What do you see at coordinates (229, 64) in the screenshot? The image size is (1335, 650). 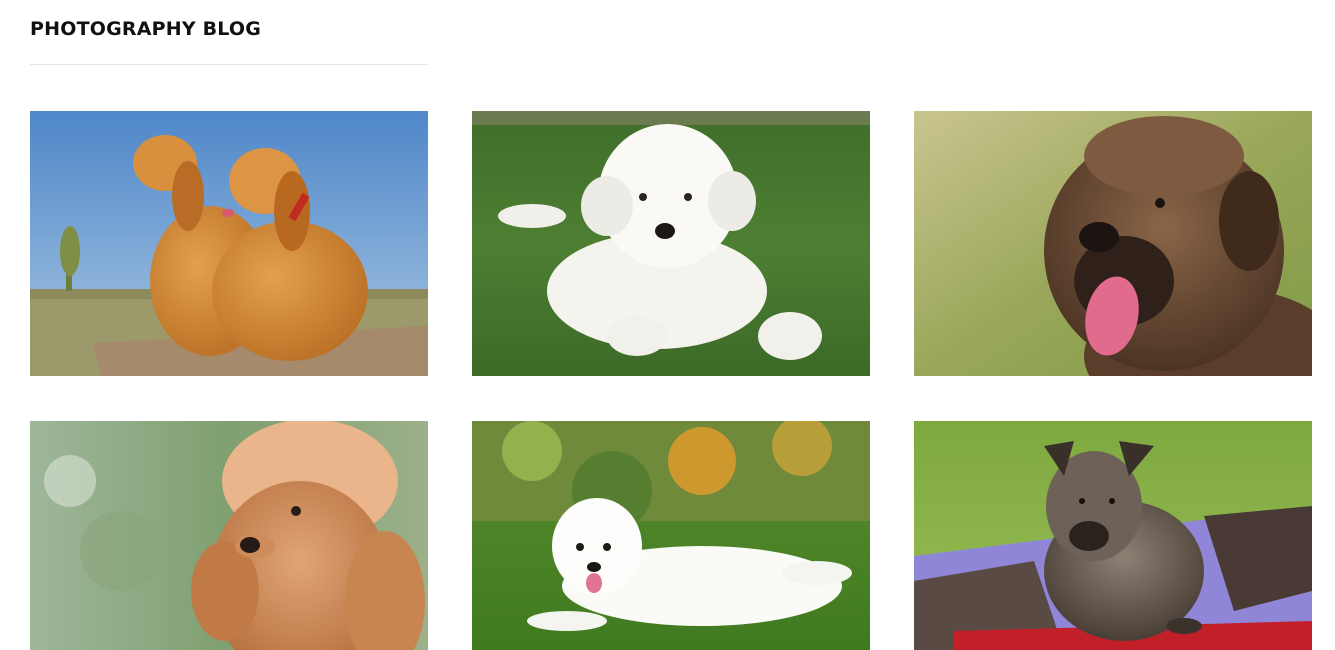 I see `title-divider` at bounding box center [229, 64].